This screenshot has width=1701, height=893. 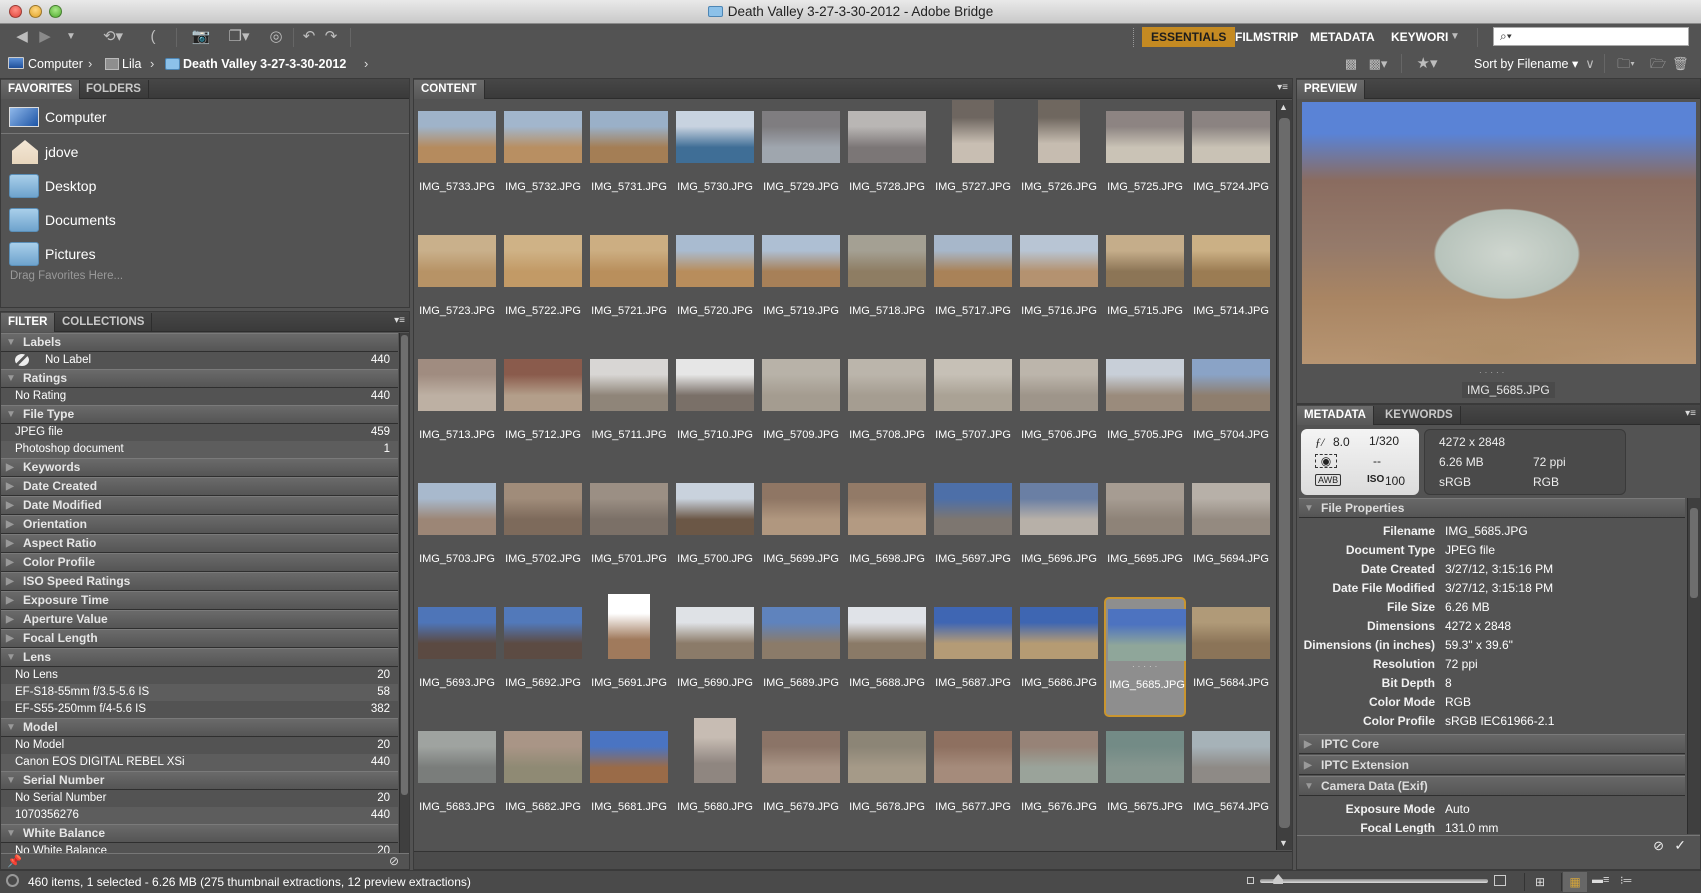 I want to click on thumbnail-cell: IMG_5695.JPG, so click(x=1145, y=533).